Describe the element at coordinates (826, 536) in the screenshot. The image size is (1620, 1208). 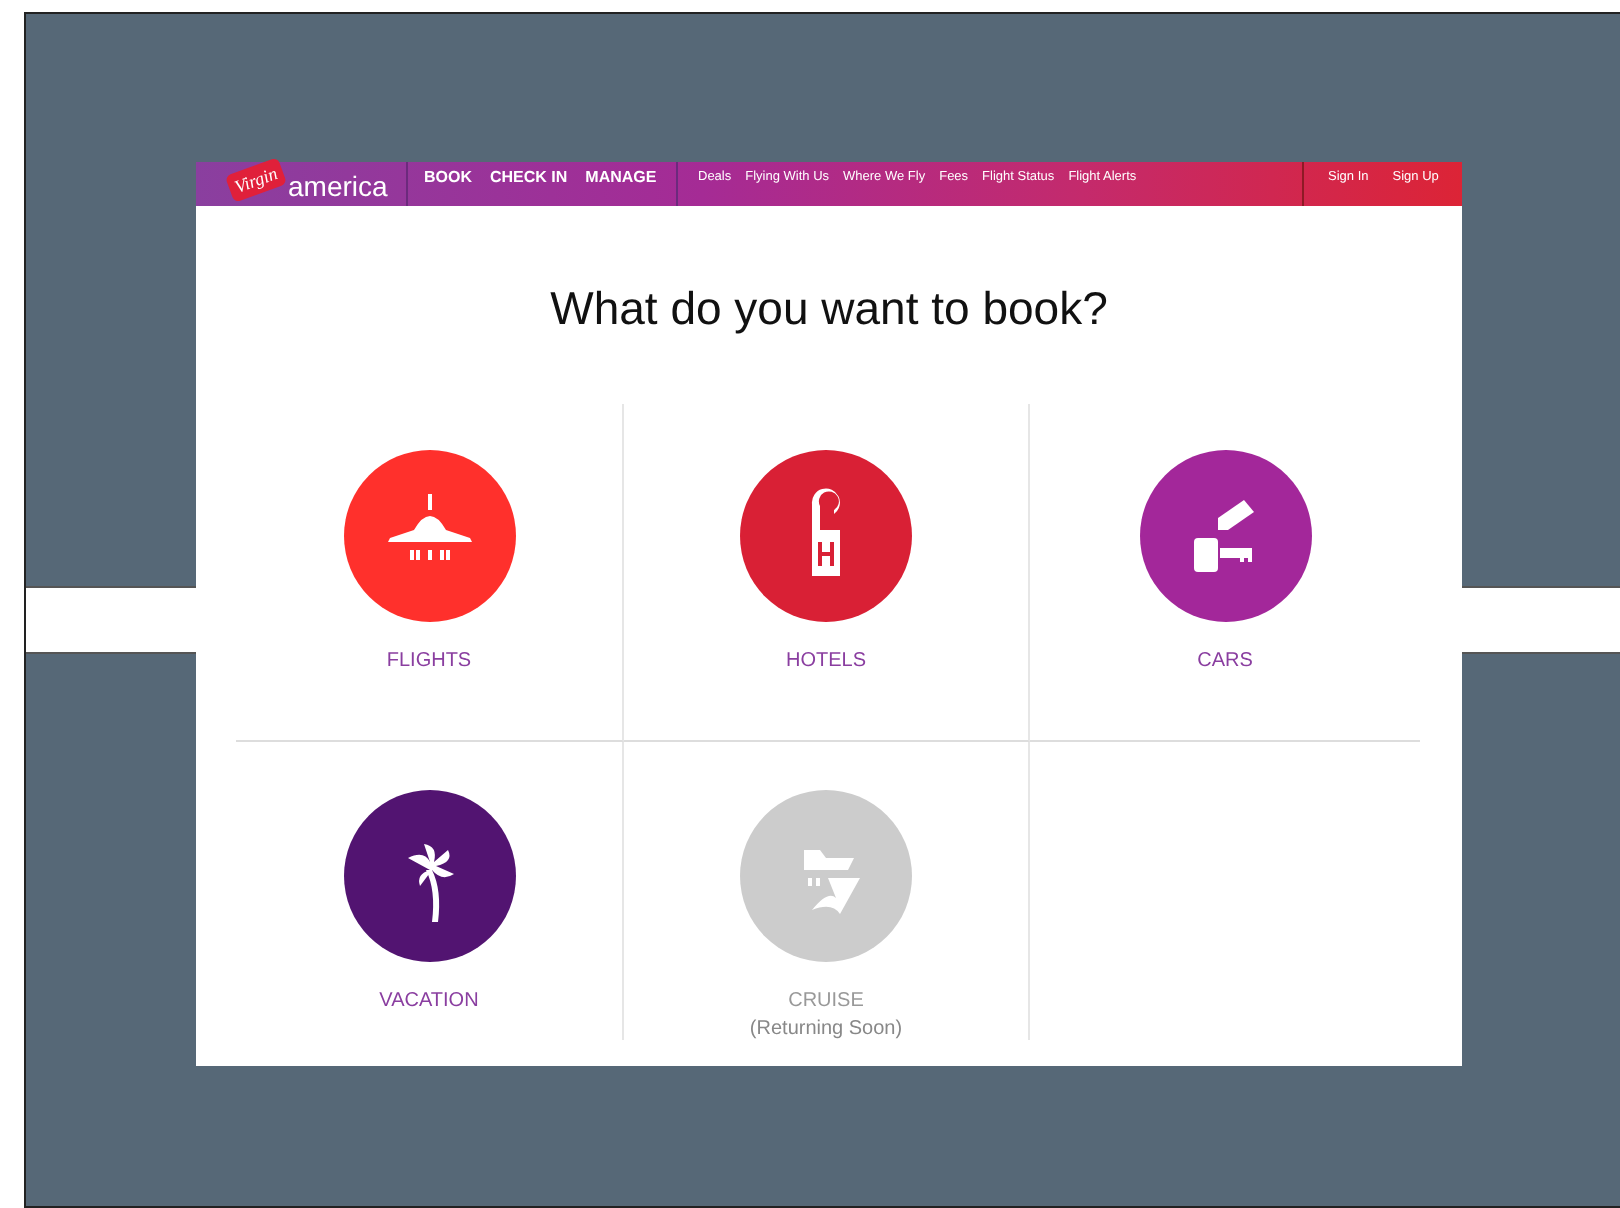
I see `door-hanger-icon` at that location.